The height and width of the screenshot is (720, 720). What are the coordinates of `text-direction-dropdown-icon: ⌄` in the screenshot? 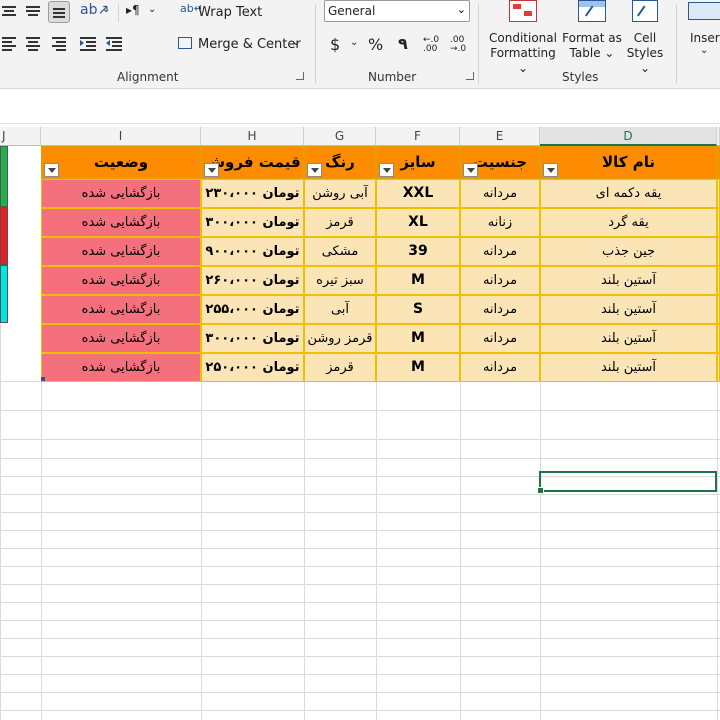 It's located at (152, 9).